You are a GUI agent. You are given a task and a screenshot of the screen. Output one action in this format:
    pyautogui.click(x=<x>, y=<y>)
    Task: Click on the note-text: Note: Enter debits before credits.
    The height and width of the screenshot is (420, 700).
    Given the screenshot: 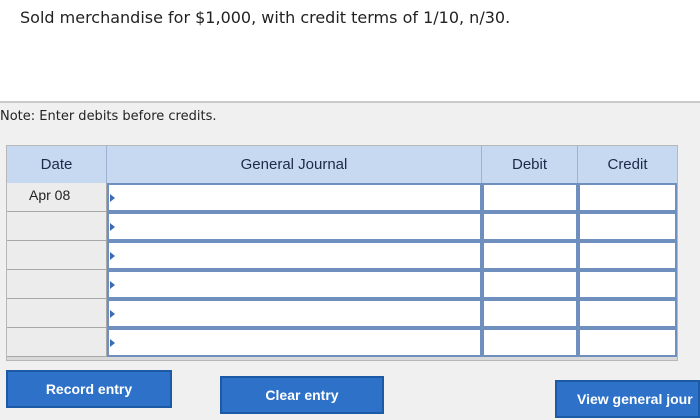 What is the action you would take?
    pyautogui.click(x=108, y=116)
    